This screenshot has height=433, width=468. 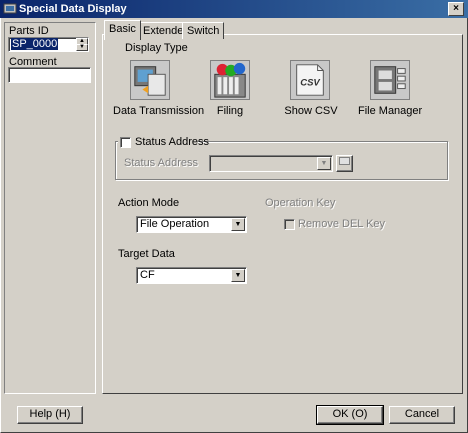 I want to click on app-icon, so click(x=10, y=8).